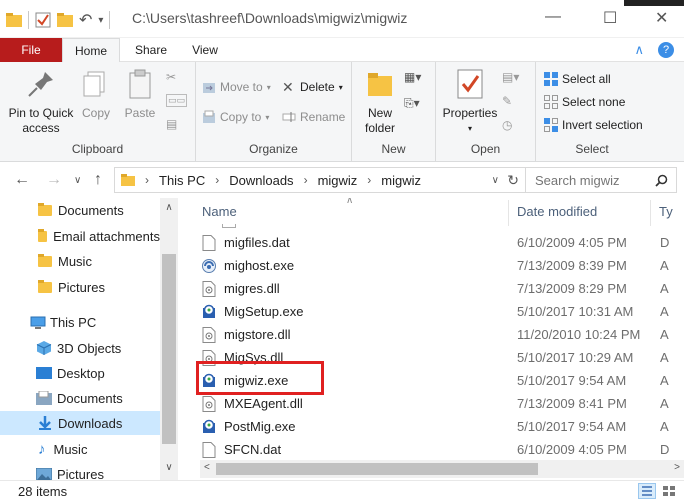 The image size is (684, 500). I want to click on dll-icon, so click(209, 404).